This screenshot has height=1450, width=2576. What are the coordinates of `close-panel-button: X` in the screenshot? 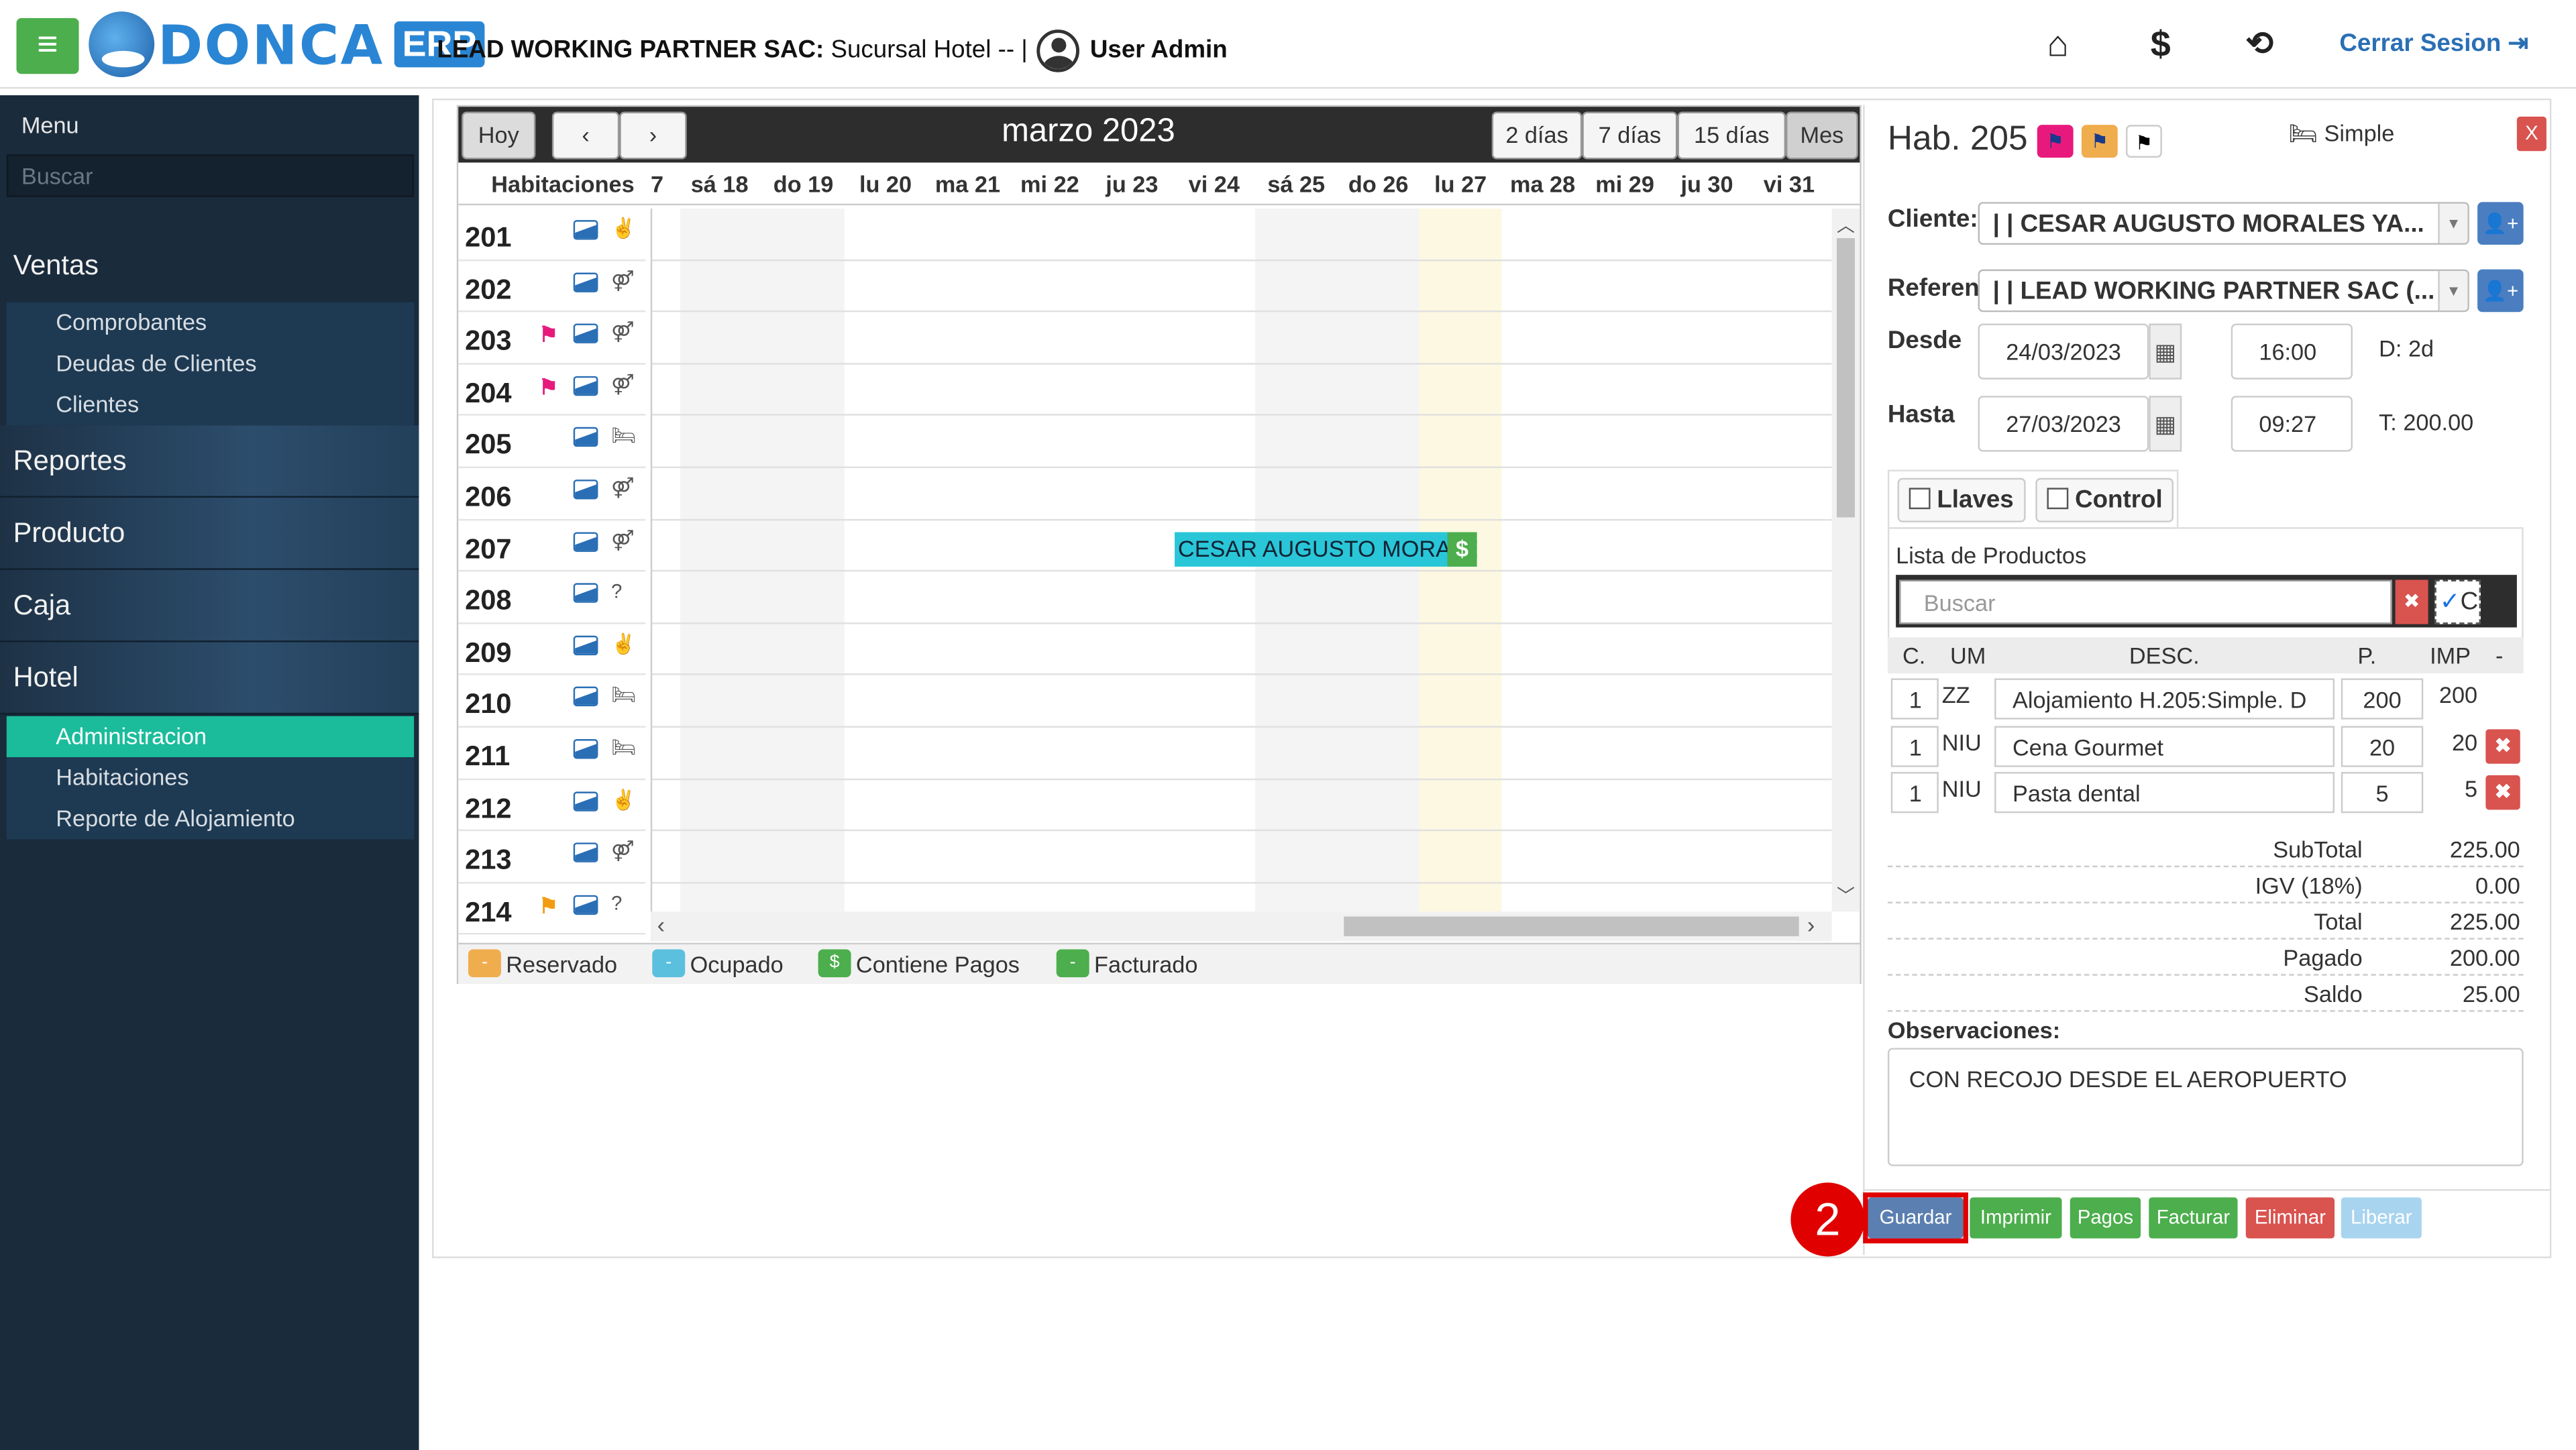 It's located at (2531, 134).